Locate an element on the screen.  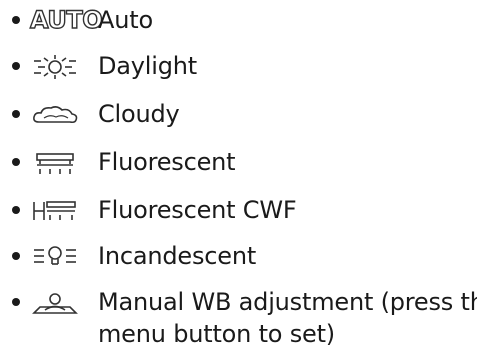
wb-fluorescent-icon is located at coordinates (55, 163).